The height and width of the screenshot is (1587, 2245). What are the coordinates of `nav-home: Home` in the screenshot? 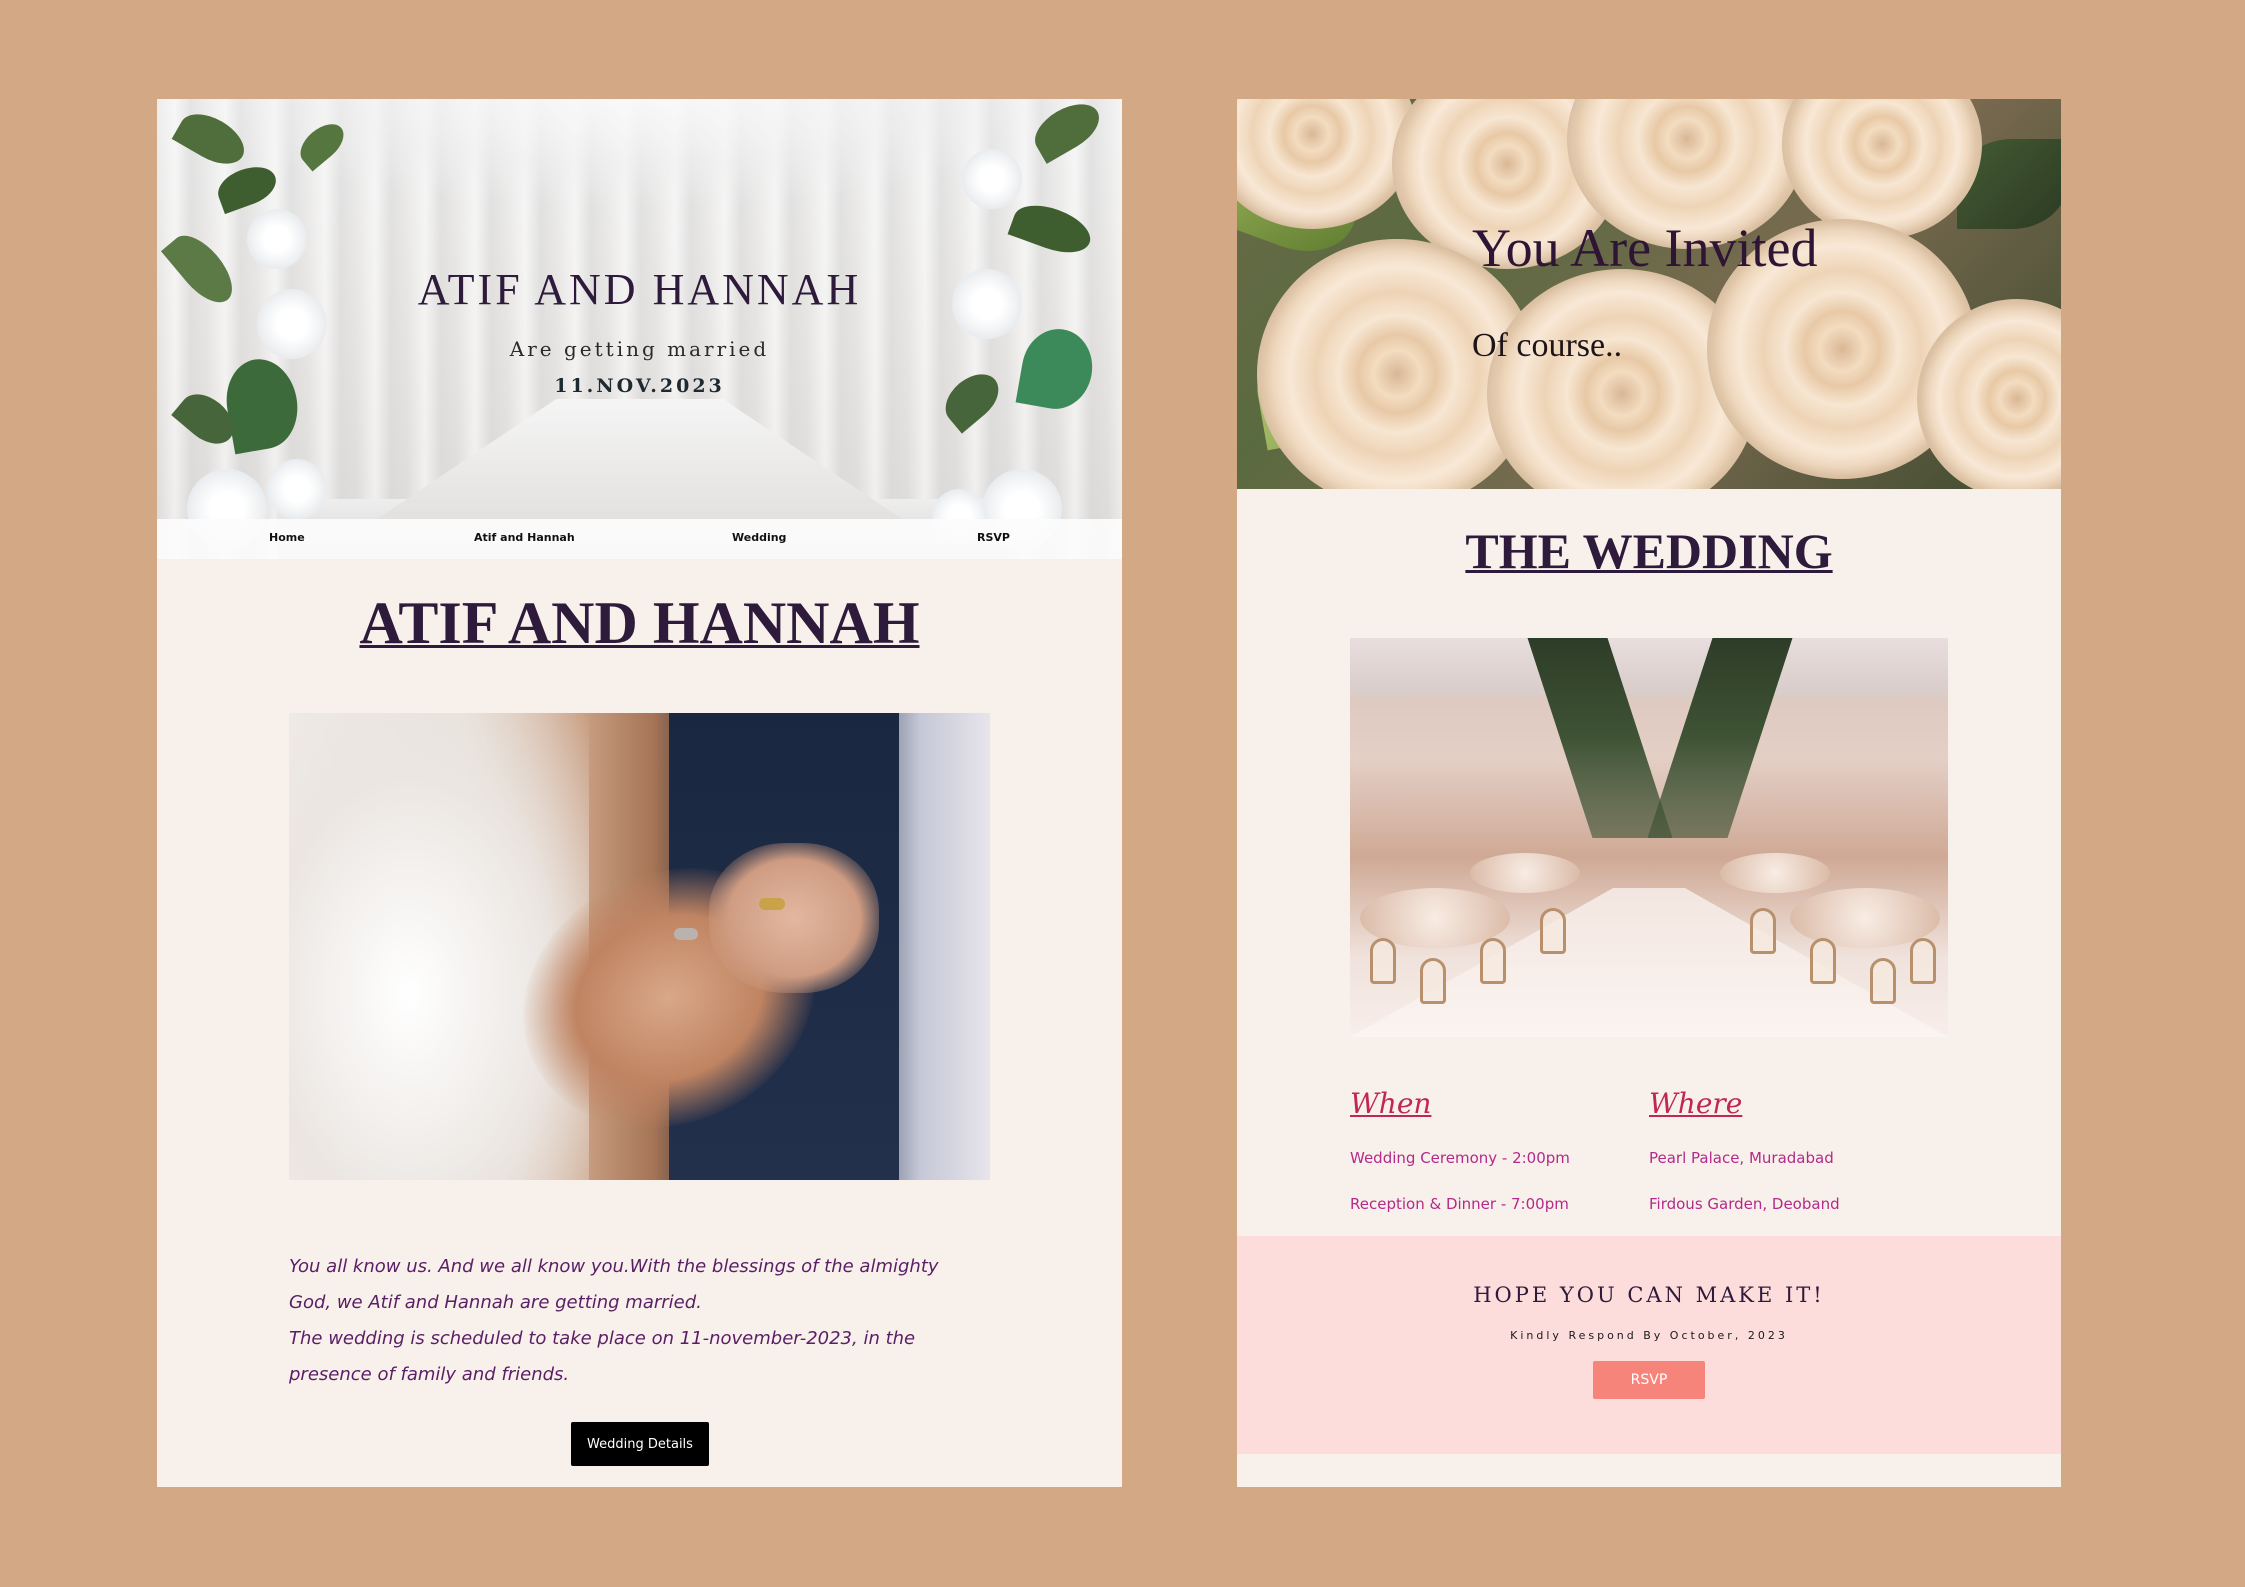 It's located at (287, 537).